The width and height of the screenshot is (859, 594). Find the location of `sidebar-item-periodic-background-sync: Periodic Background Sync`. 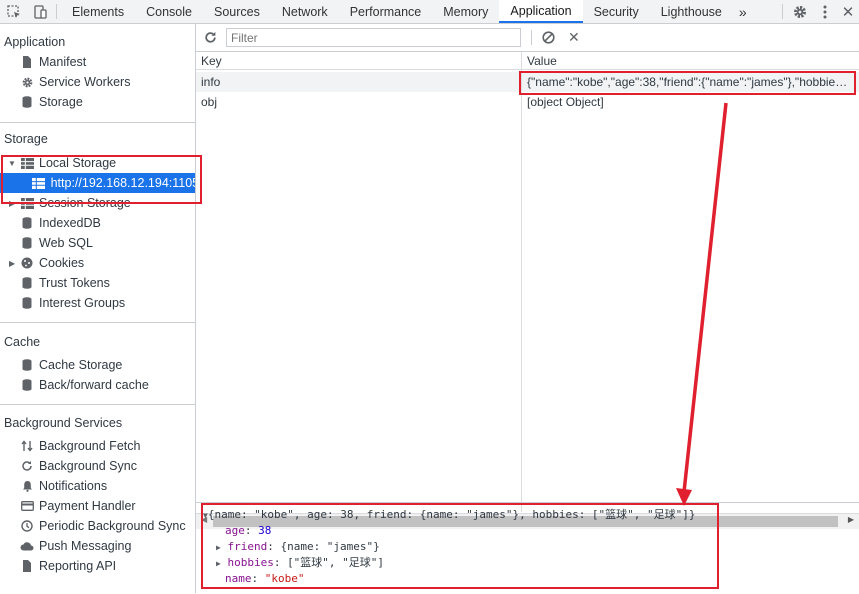

sidebar-item-periodic-background-sync: Periodic Background Sync is located at coordinates (97, 526).